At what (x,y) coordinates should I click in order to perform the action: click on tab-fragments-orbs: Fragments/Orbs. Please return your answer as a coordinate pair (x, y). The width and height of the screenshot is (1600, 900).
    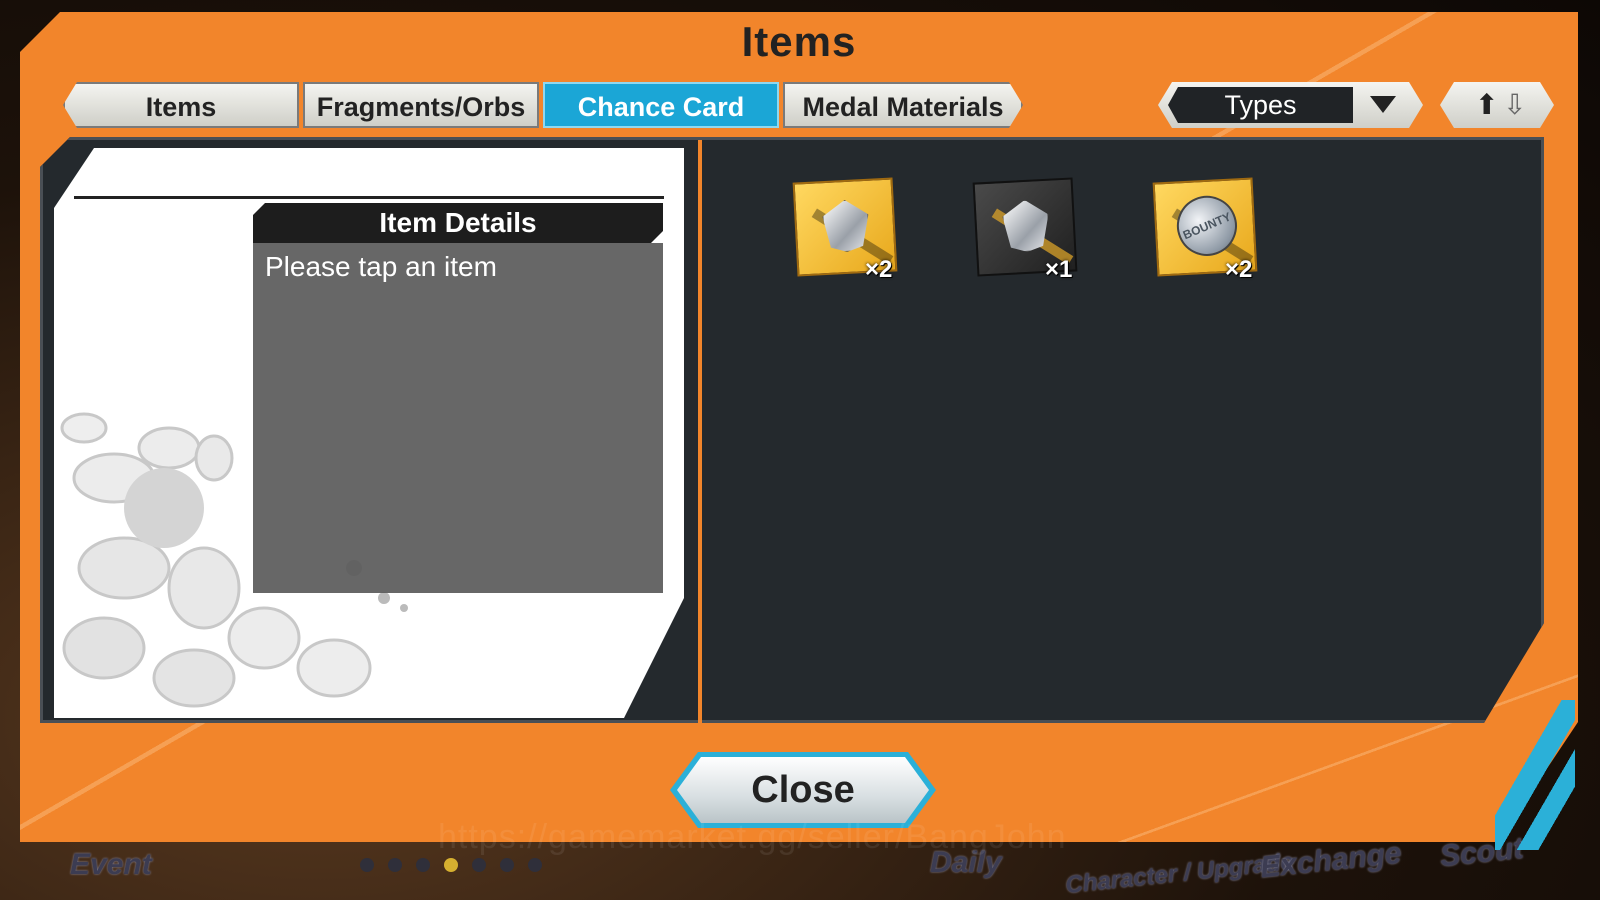
    Looking at the image, I should click on (421, 105).